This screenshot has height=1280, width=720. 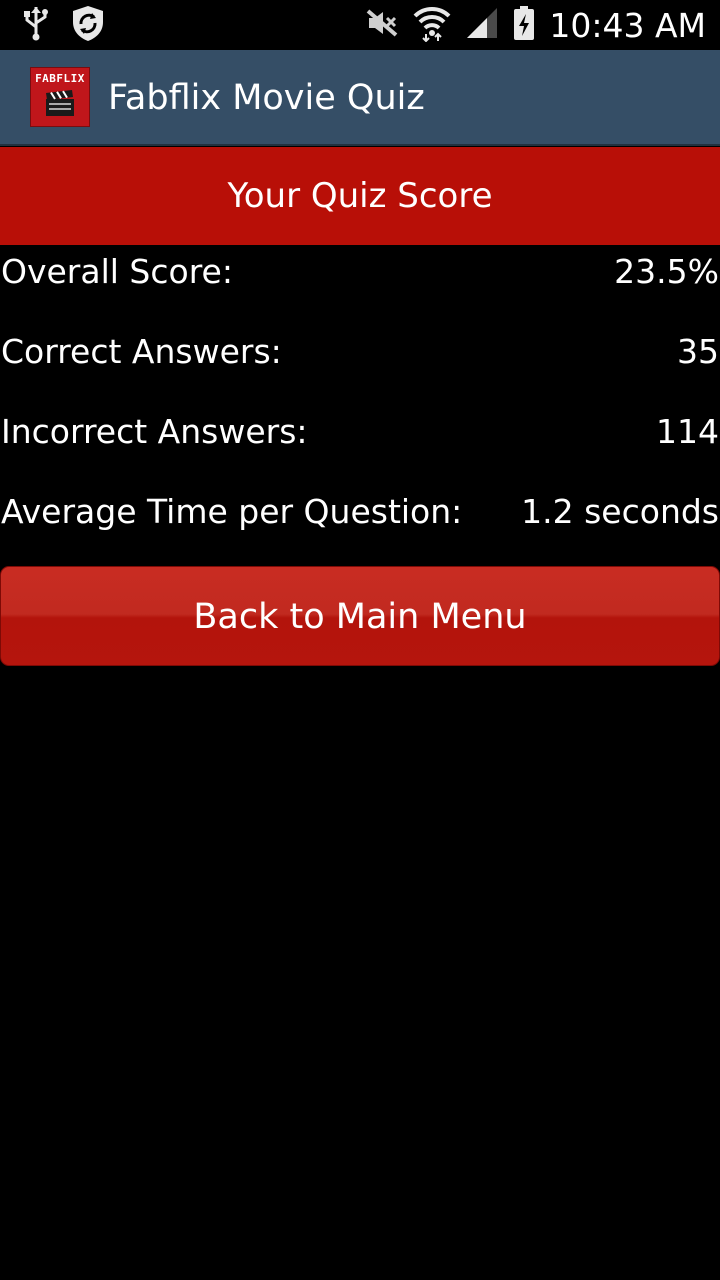 What do you see at coordinates (117, 271) in the screenshot?
I see `overall-score-label: Overall Score:` at bounding box center [117, 271].